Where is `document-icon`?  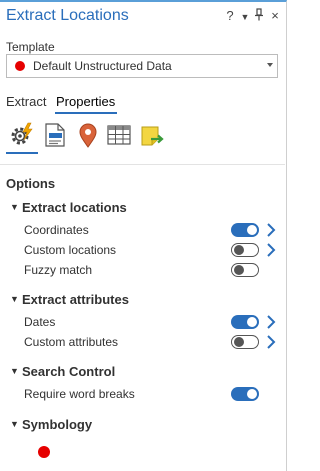
document-icon is located at coordinates (55, 135).